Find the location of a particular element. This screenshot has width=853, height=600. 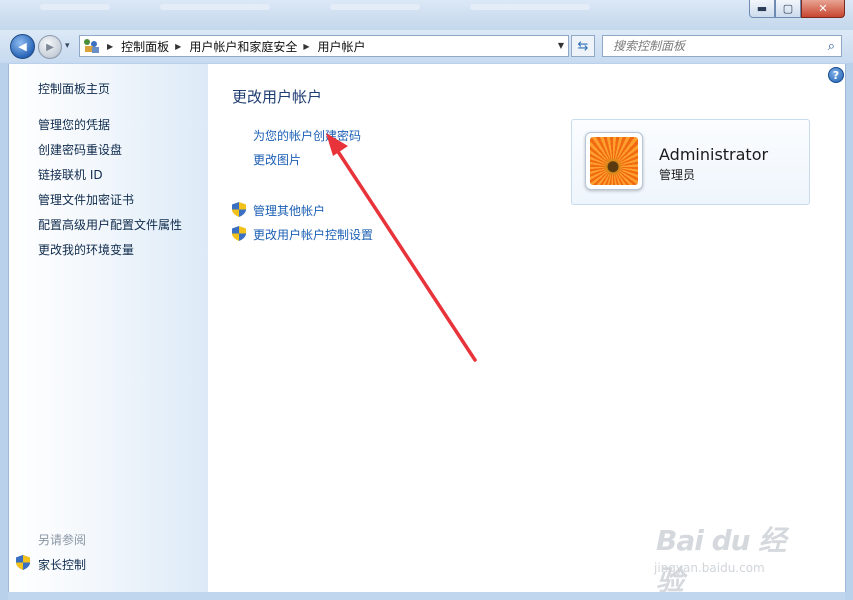

page-title: 更改用户帐户 is located at coordinates (277, 97).